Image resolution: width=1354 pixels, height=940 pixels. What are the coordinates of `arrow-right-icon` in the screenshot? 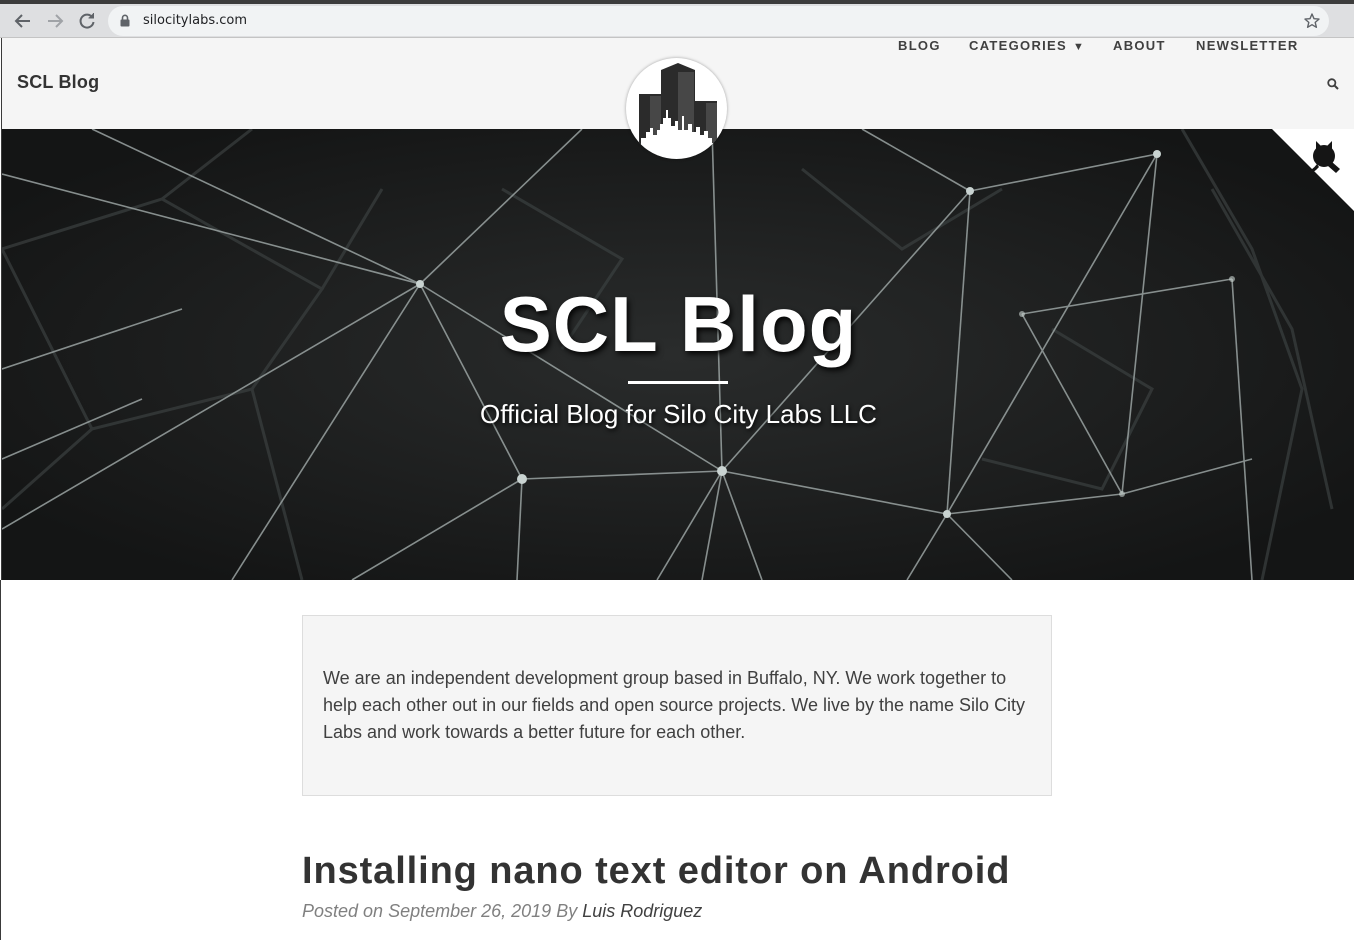 It's located at (56, 21).